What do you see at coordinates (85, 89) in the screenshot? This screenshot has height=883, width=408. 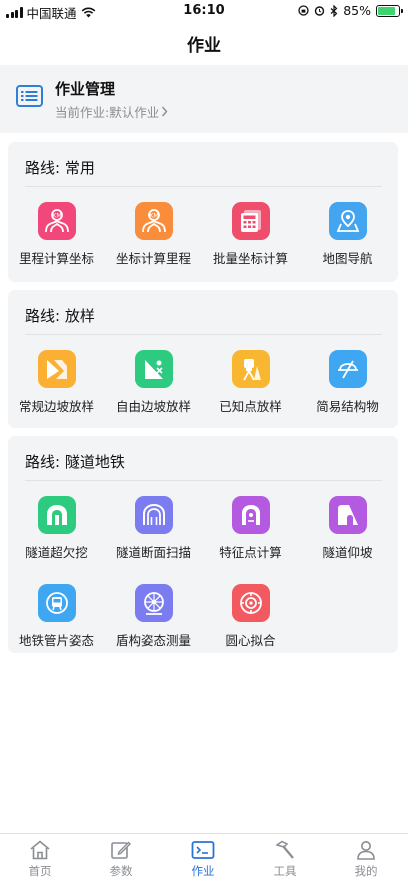 I see `job-management-title: 作业管理` at bounding box center [85, 89].